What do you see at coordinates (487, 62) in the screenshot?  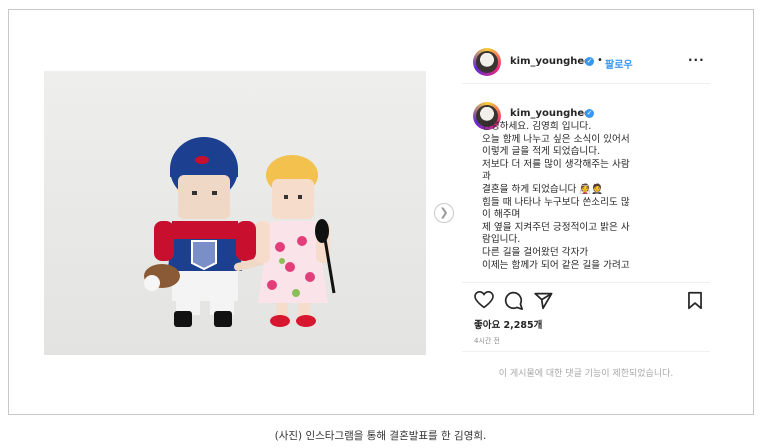 I see `avatar` at bounding box center [487, 62].